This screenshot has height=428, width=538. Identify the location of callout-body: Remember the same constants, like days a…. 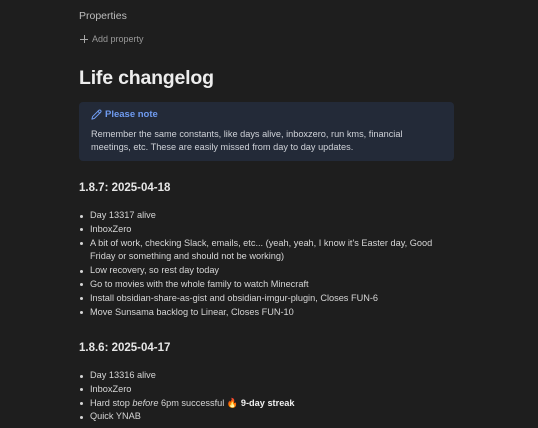
(247, 140).